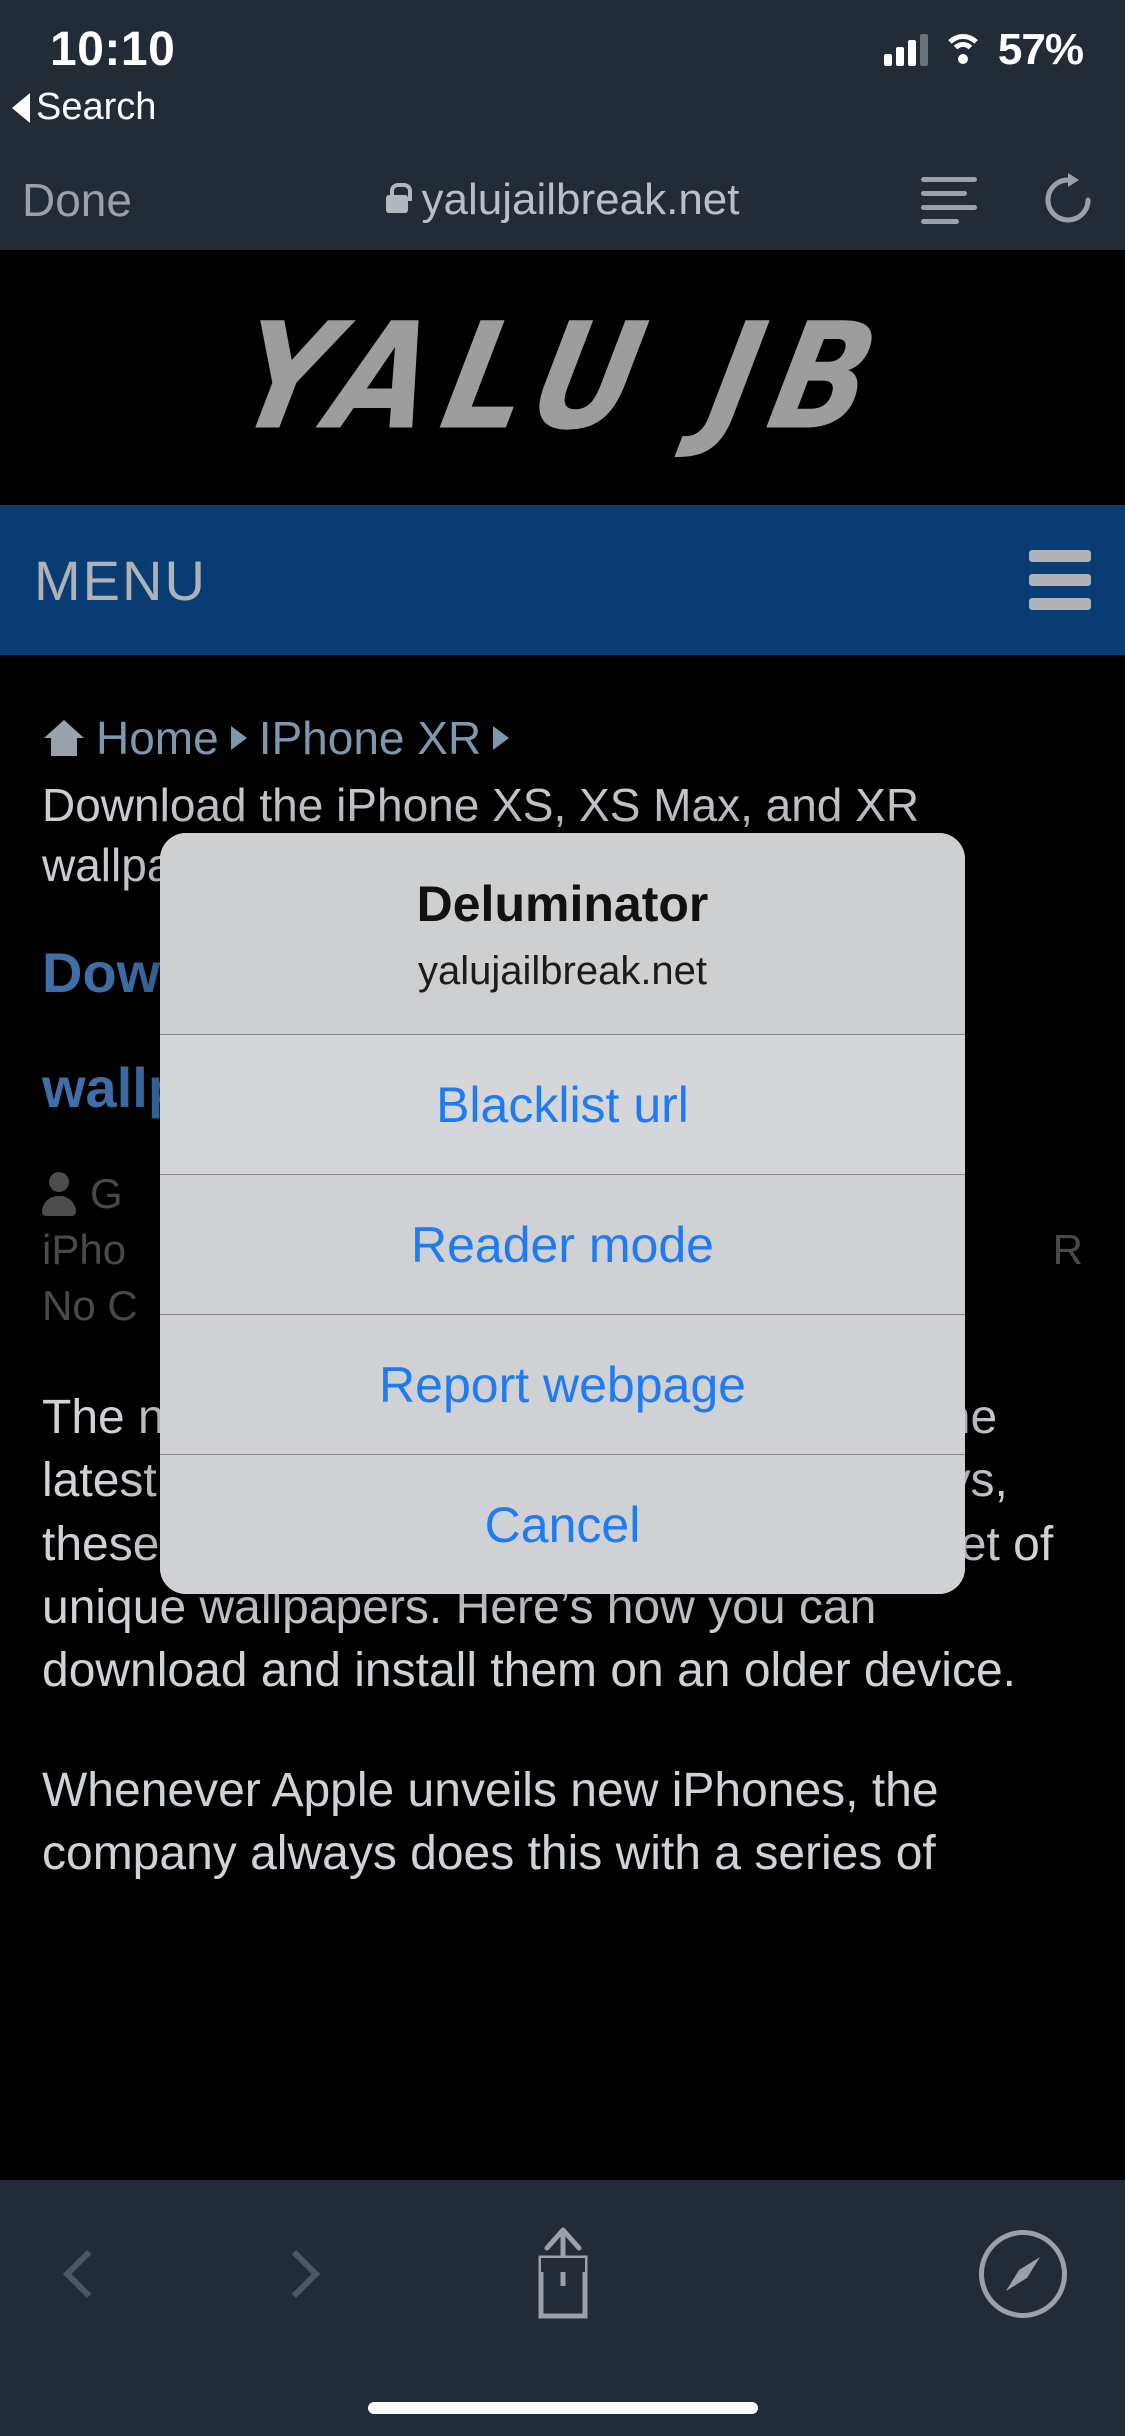 Image resolution: width=1125 pixels, height=2436 pixels. I want to click on back-to-search-button: Search, so click(84, 107).